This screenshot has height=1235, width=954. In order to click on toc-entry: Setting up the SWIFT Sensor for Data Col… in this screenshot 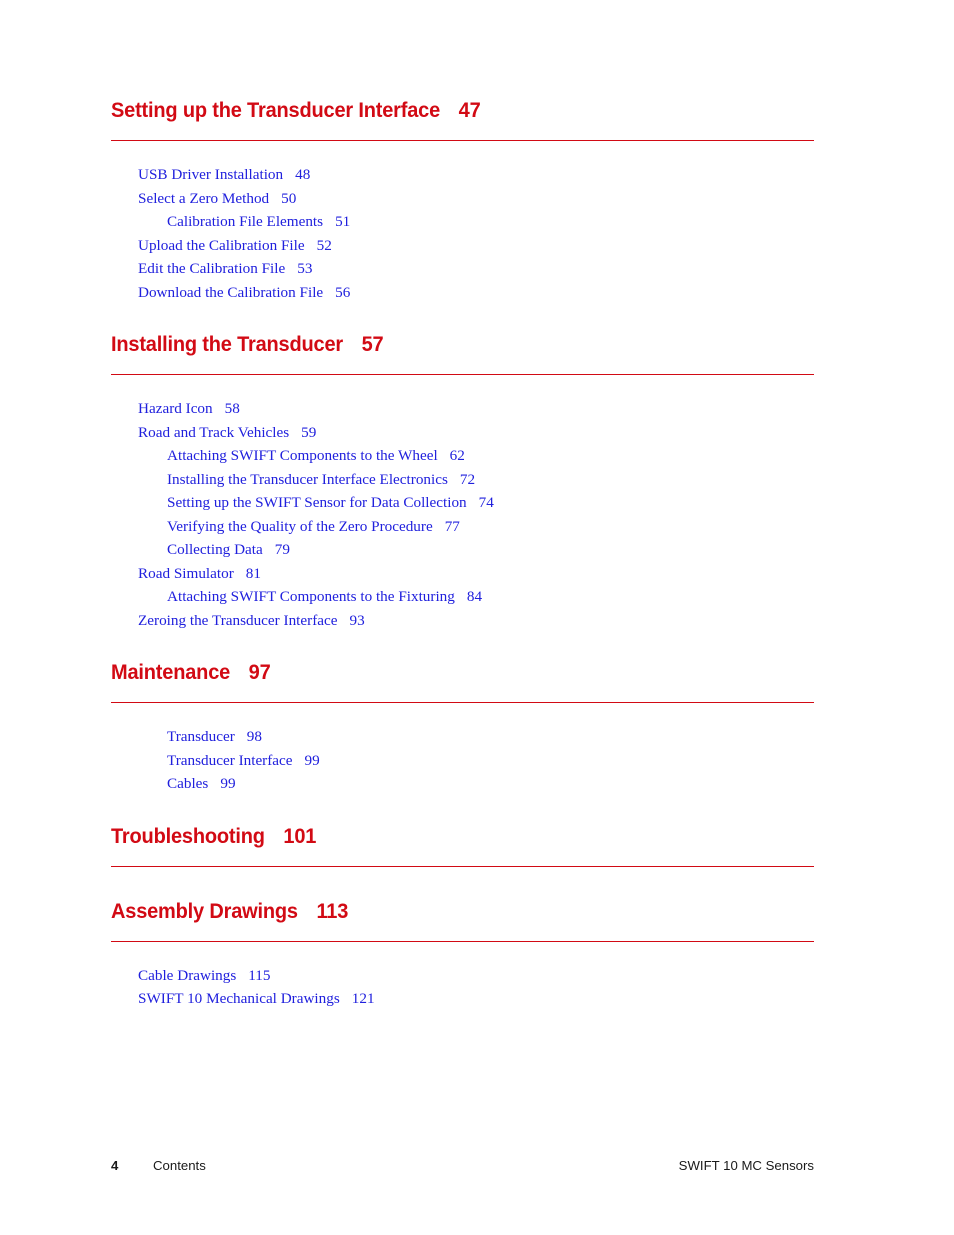, I will do `click(462, 503)`.